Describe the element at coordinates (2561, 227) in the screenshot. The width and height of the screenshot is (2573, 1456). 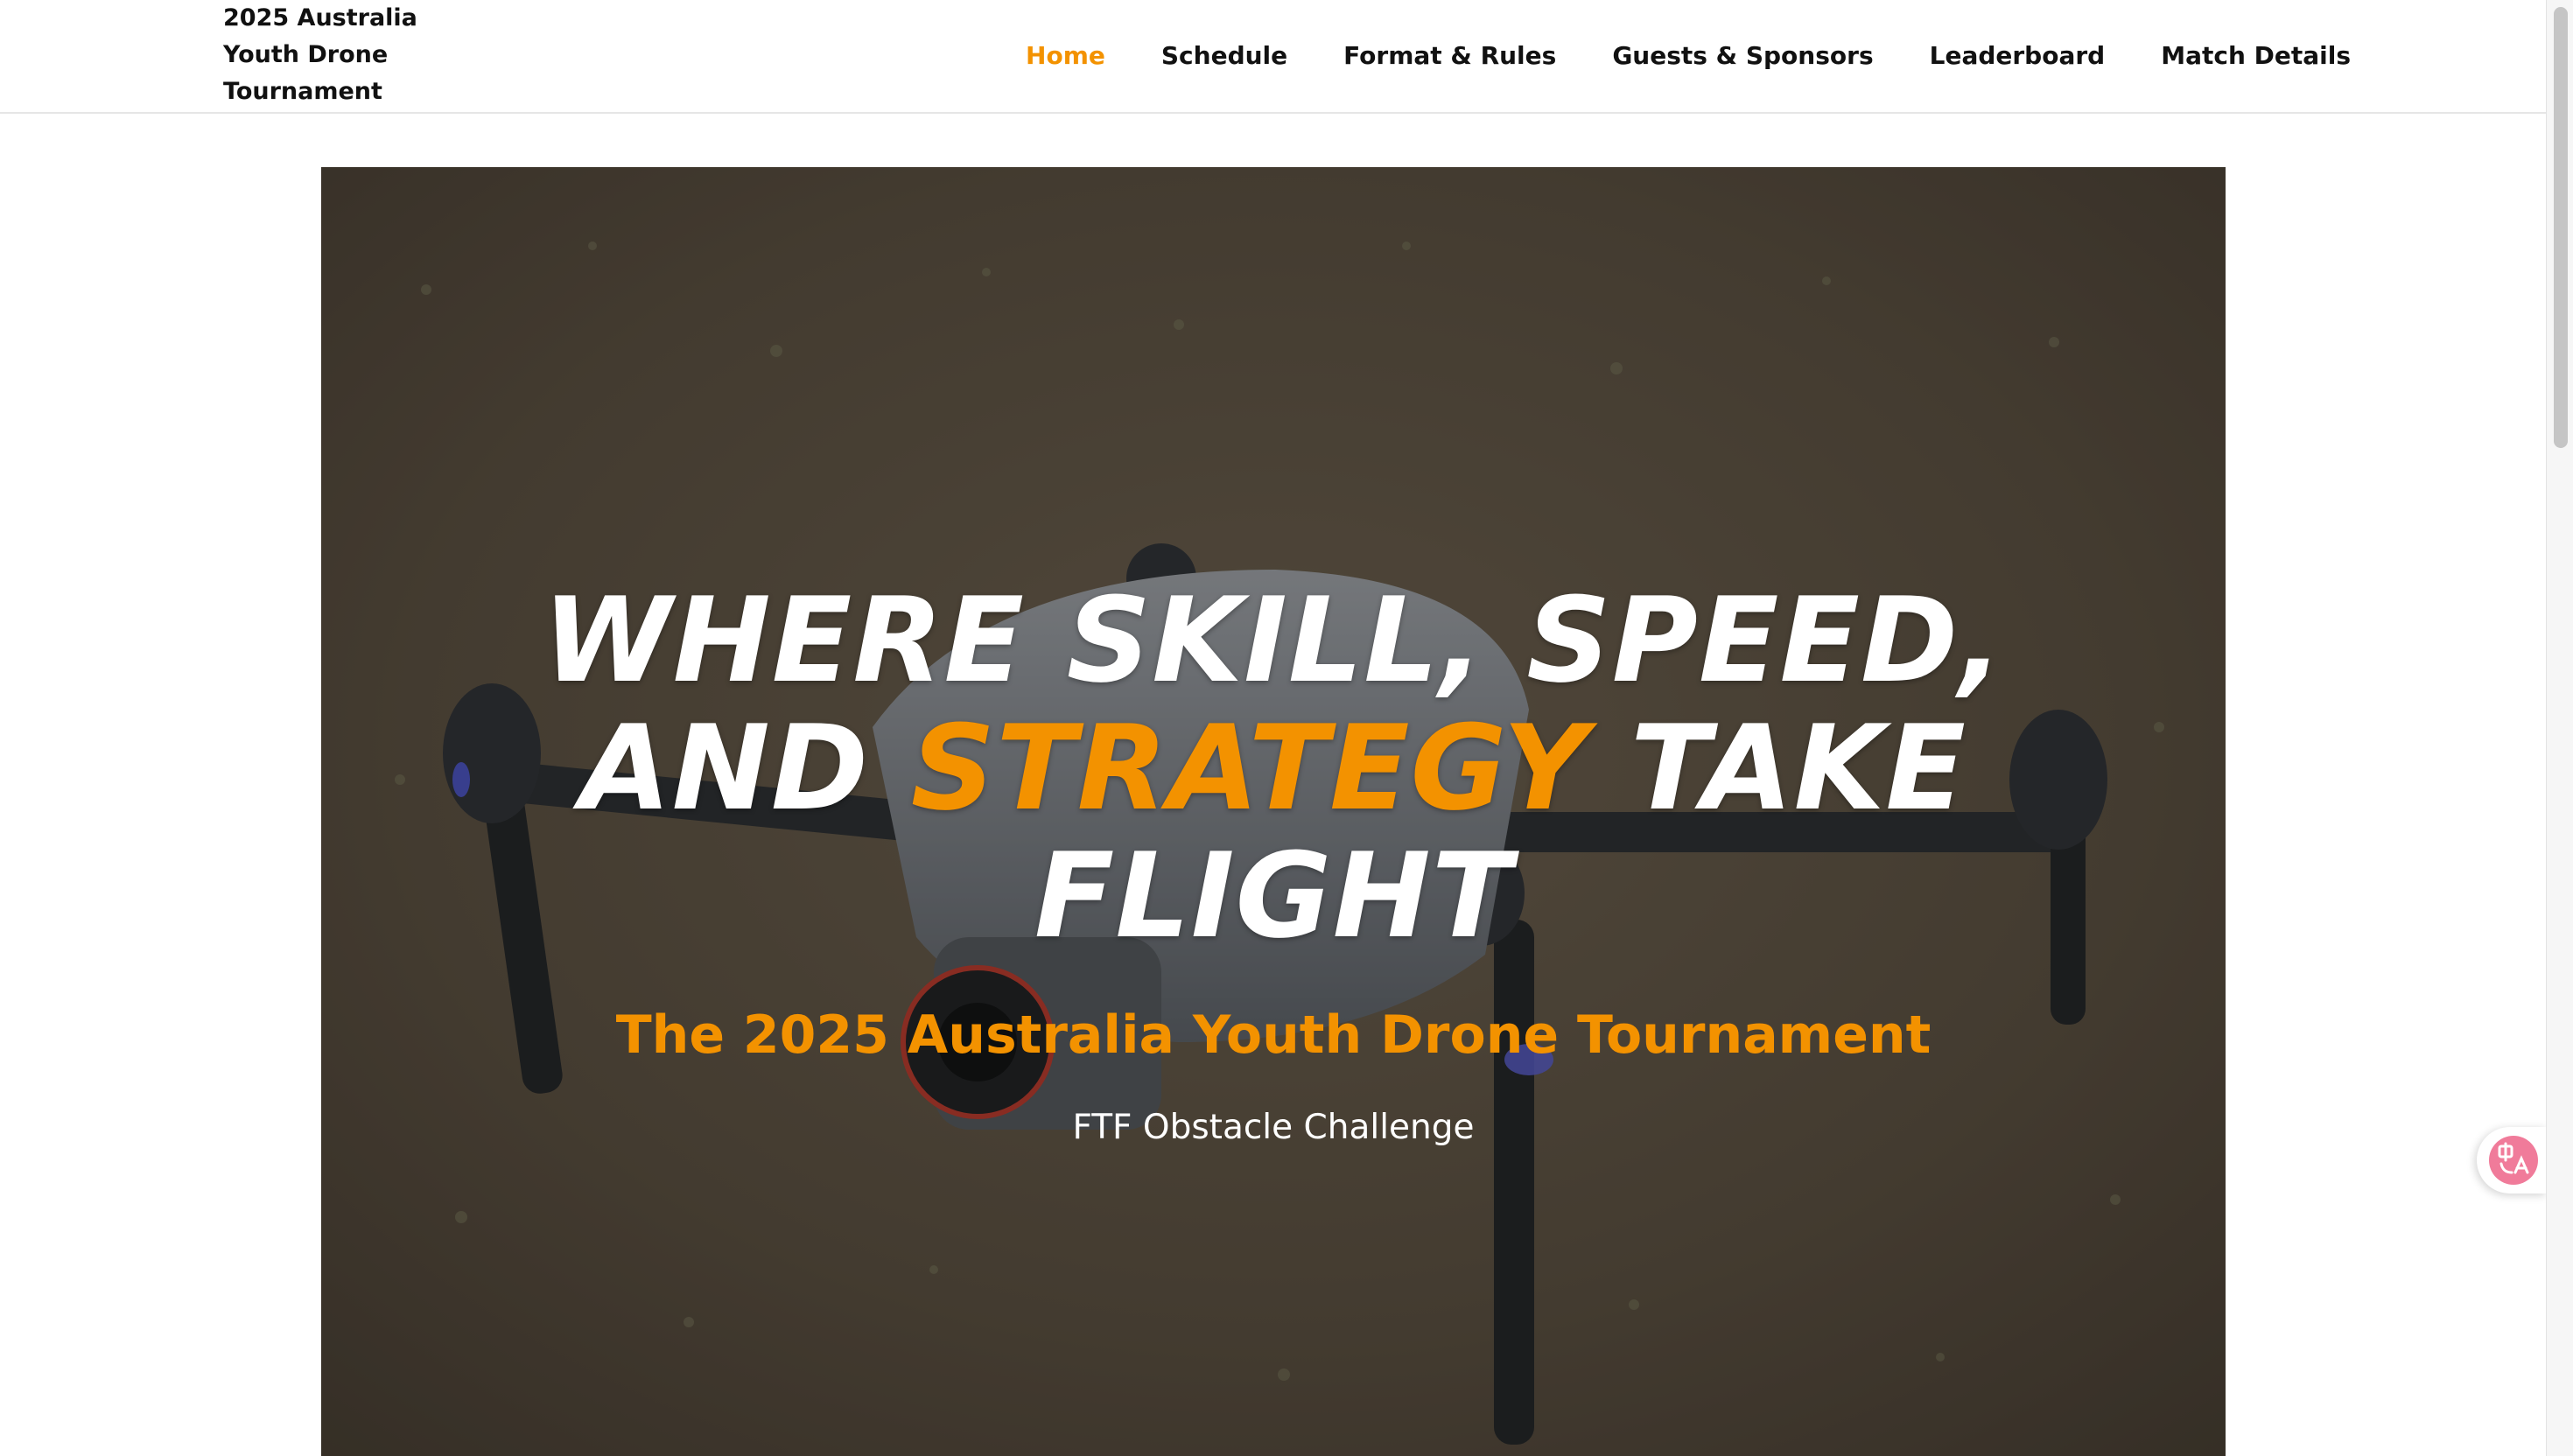
I see `scrollbar-thumb` at that location.